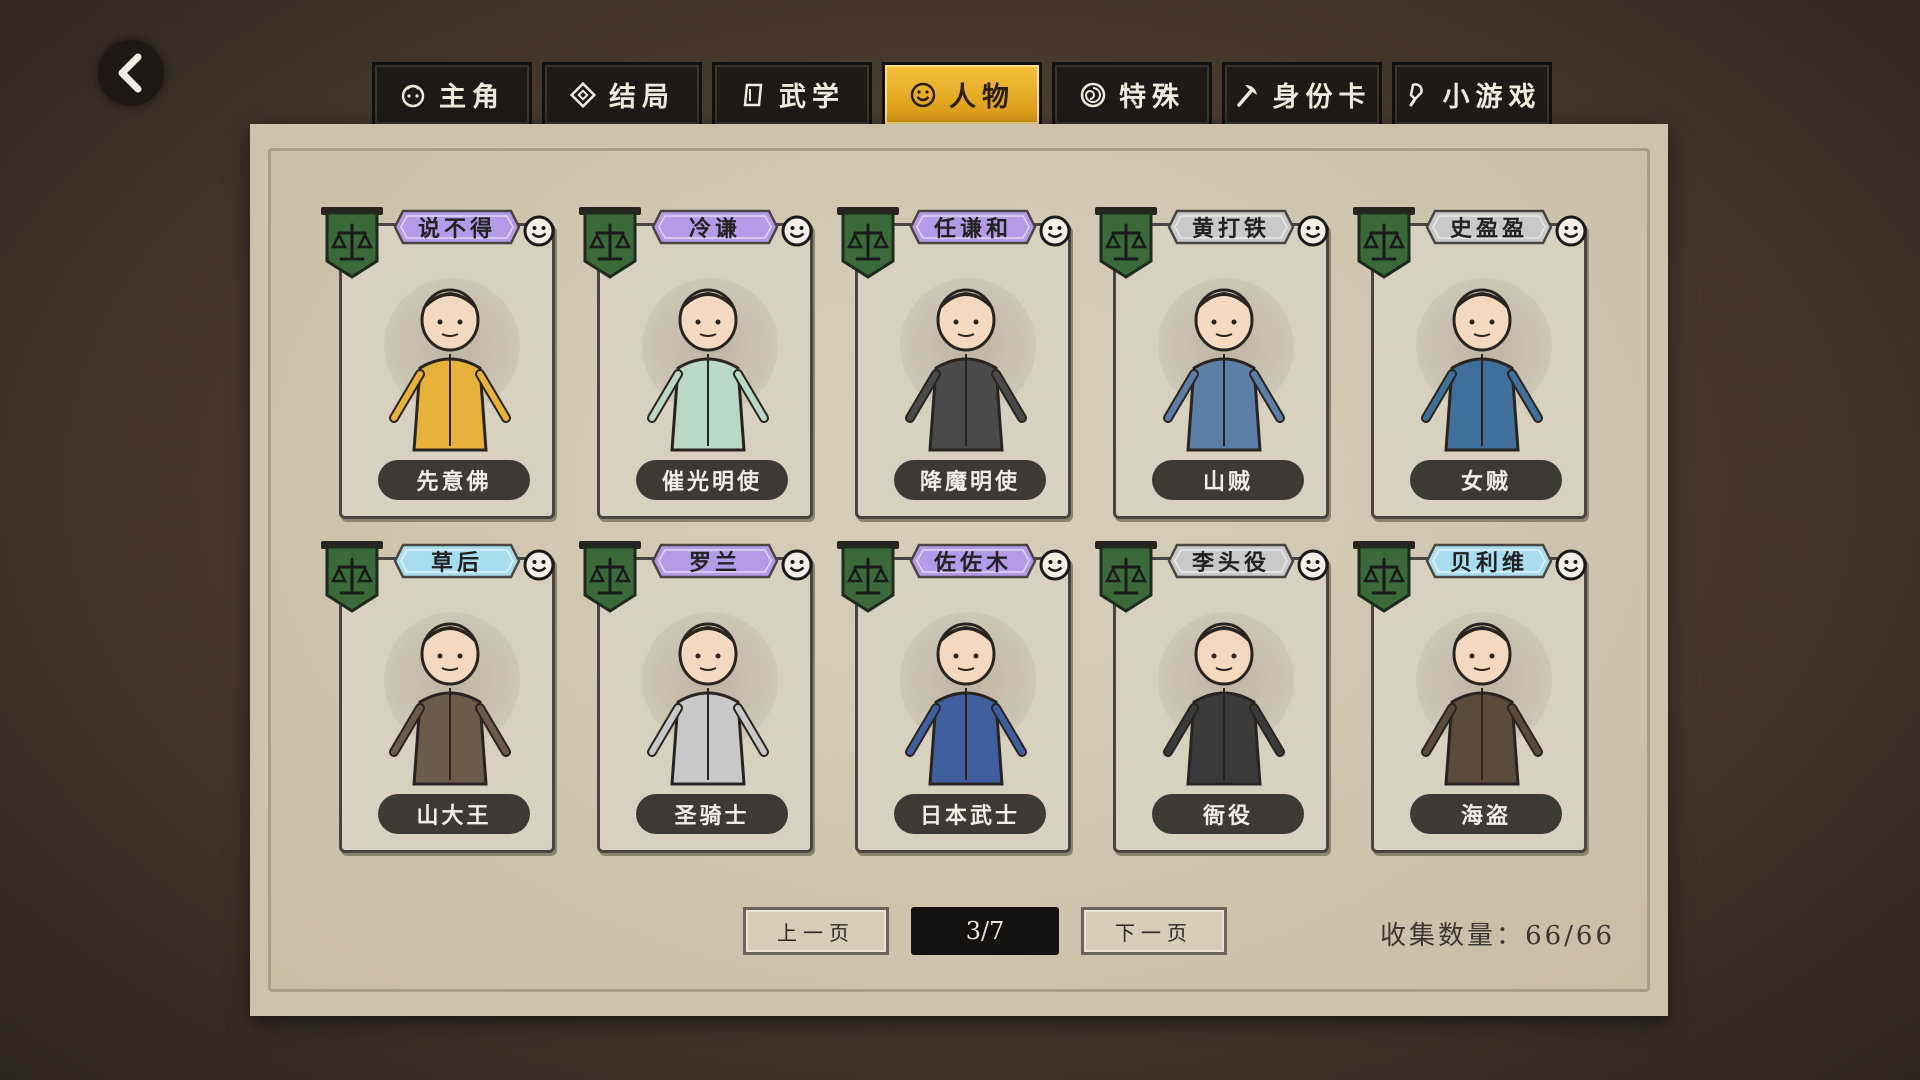 Image resolution: width=1920 pixels, height=1080 pixels. Describe the element at coordinates (472, 97) in the screenshot. I see `tab-label: 主角` at that location.